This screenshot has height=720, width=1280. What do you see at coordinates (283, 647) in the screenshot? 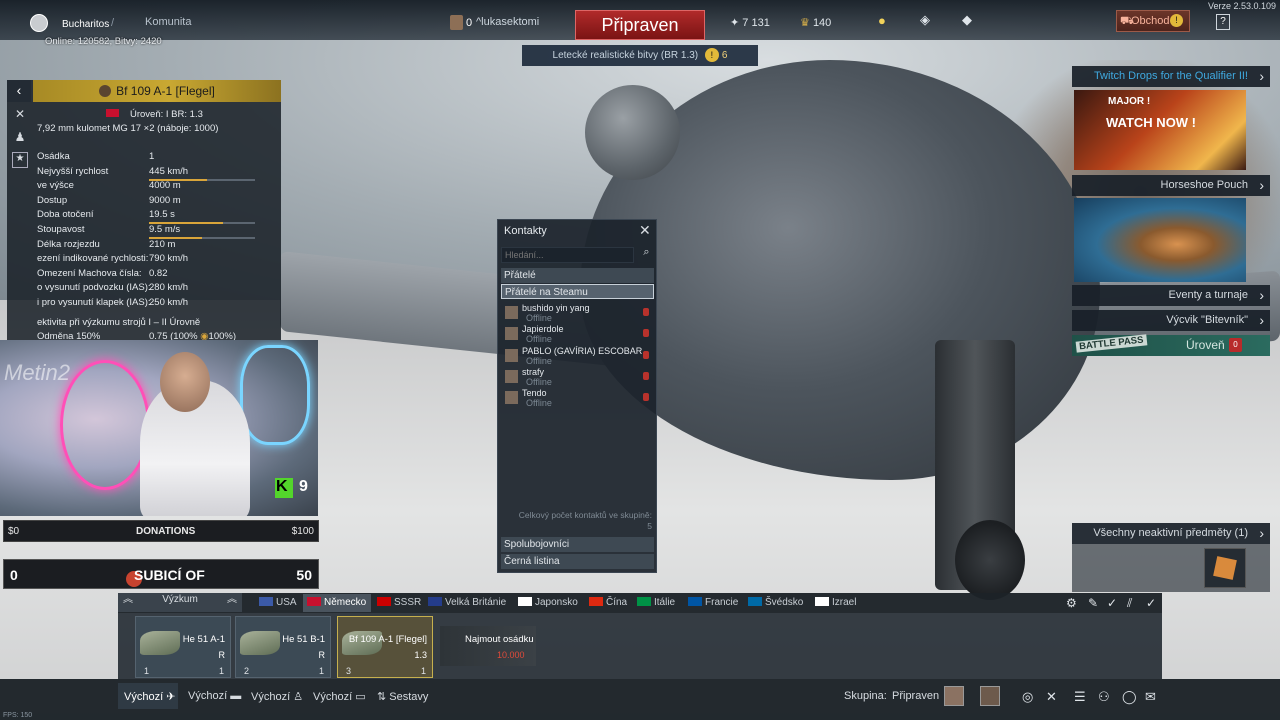
I see `vehicle-slot: He 51 B-1 R 2 1` at bounding box center [283, 647].